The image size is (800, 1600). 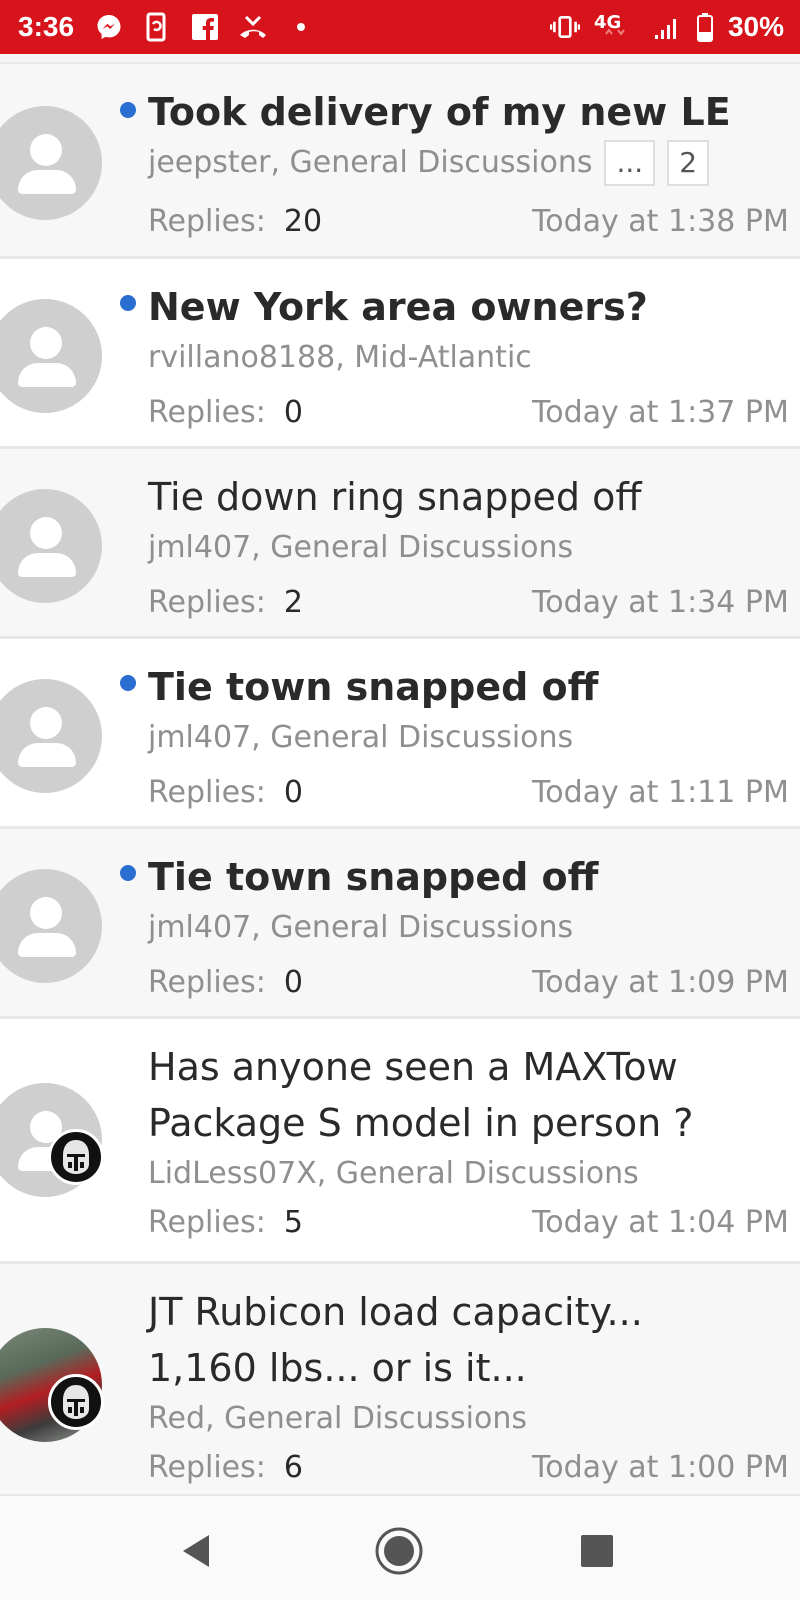 I want to click on system-nav-bar, so click(x=400, y=1547).